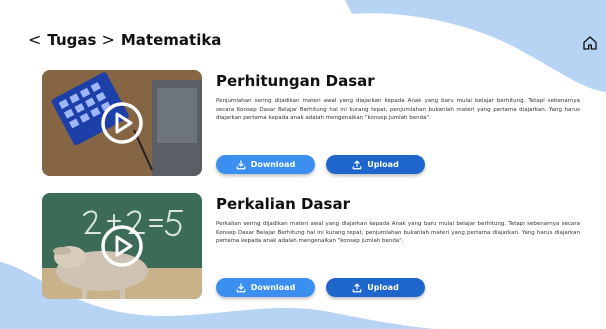  What do you see at coordinates (108, 39) in the screenshot?
I see `chevron-right-icon: >` at bounding box center [108, 39].